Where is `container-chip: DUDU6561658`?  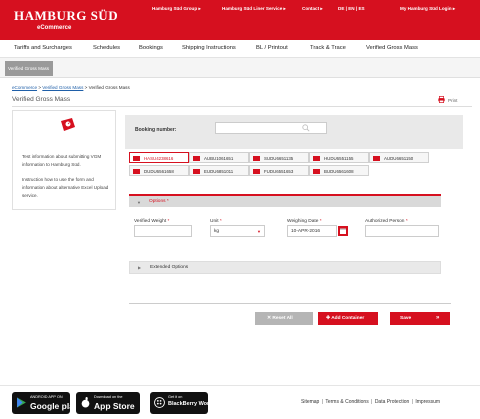 container-chip: DUDU6561658 is located at coordinates (159, 170).